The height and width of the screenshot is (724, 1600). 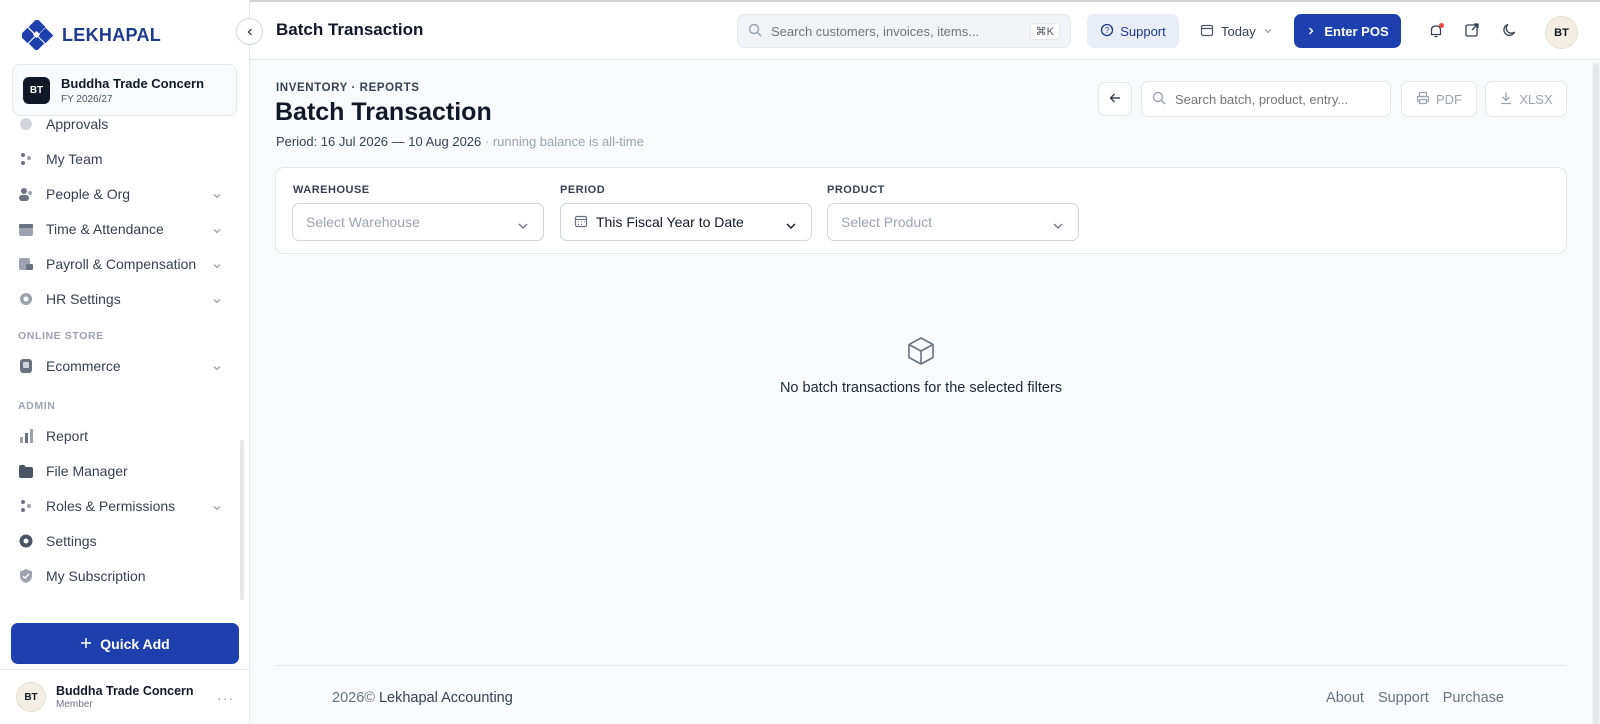 I want to click on sidebar-item-label: Report, so click(x=67, y=436).